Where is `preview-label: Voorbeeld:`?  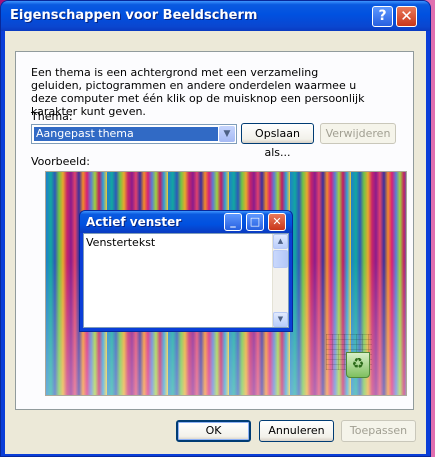
preview-label: Voorbeeld: is located at coordinates (60, 161).